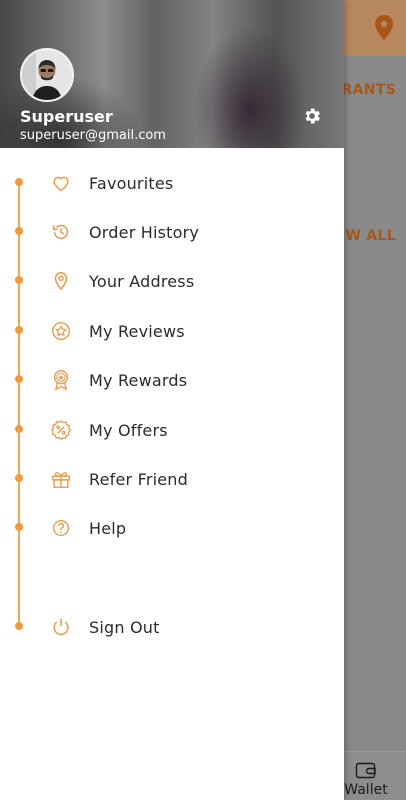 This screenshot has height=800, width=406. I want to click on menu-item-refer-friend: Refer Friend, so click(172, 479).